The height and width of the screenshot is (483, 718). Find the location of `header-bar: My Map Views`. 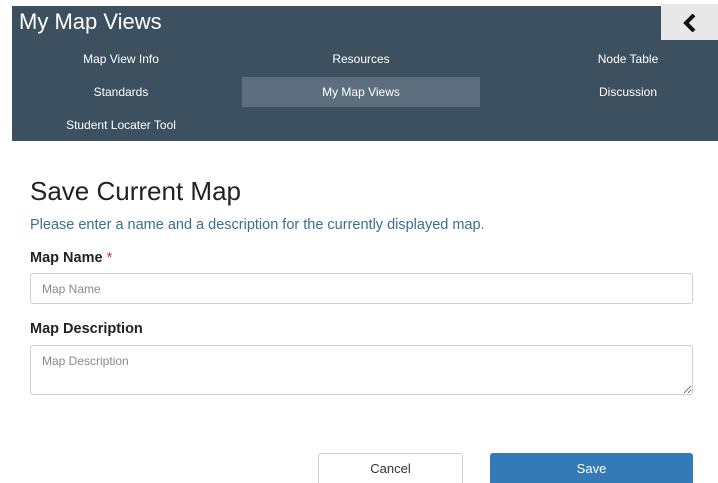

header-bar: My Map Views is located at coordinates (336, 23).